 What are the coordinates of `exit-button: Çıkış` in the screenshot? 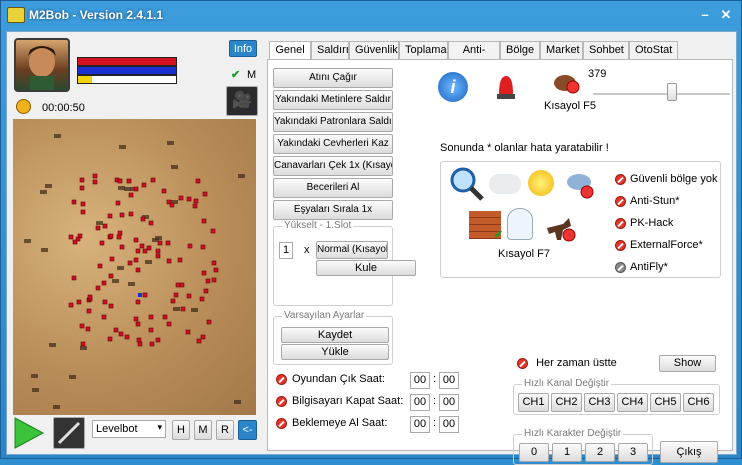 It's located at (689, 452).